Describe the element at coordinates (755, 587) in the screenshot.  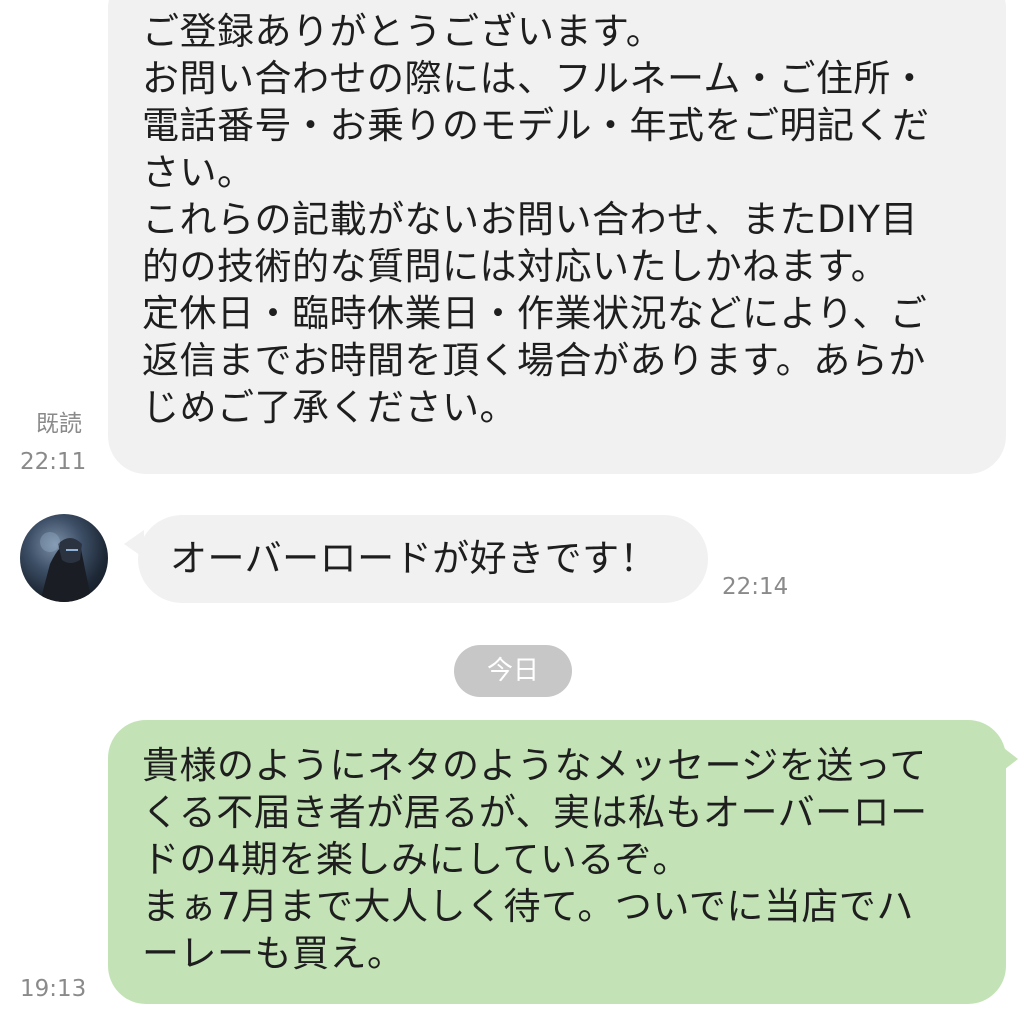
I see `message-timestamp: 22:14` at that location.